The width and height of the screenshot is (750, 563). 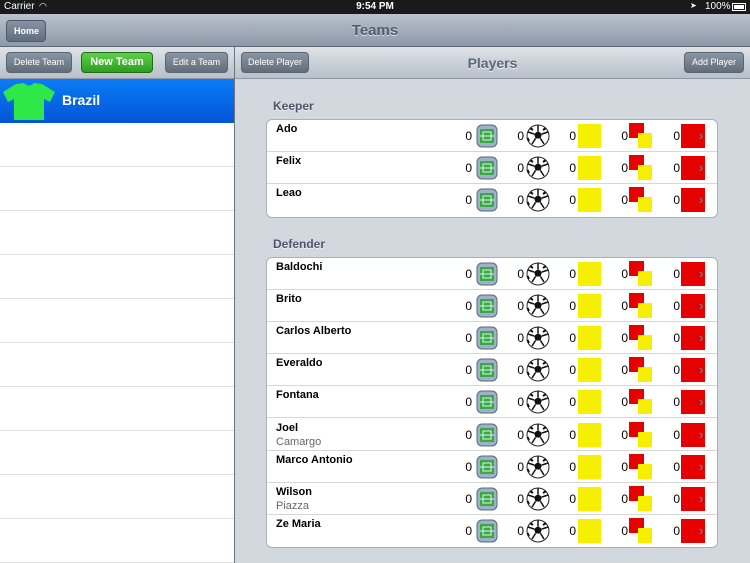 I want to click on player-row: Ado 0 0 0 0 0 ›, so click(x=492, y=136).